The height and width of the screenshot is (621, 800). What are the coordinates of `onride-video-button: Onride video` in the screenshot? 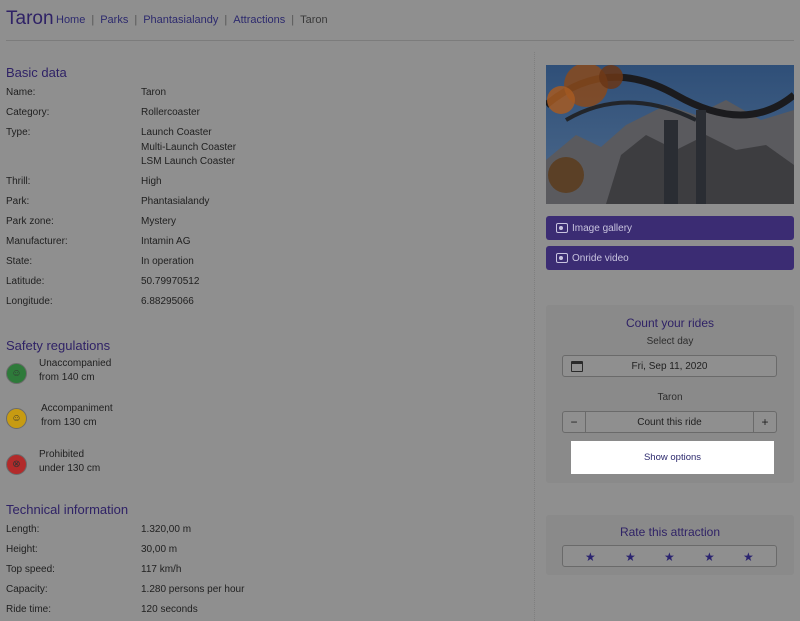 It's located at (670, 258).